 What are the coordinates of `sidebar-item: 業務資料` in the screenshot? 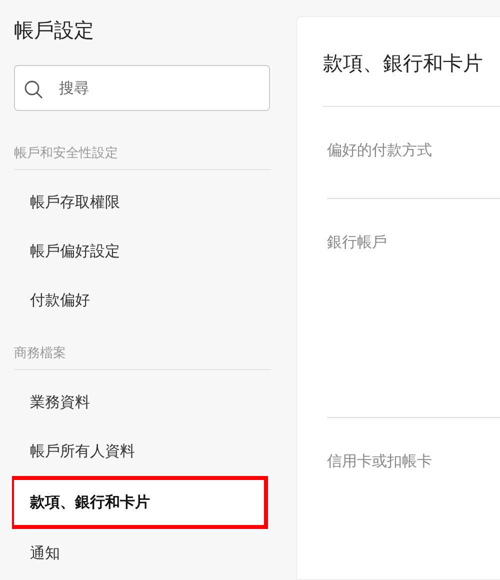 It's located at (138, 402).